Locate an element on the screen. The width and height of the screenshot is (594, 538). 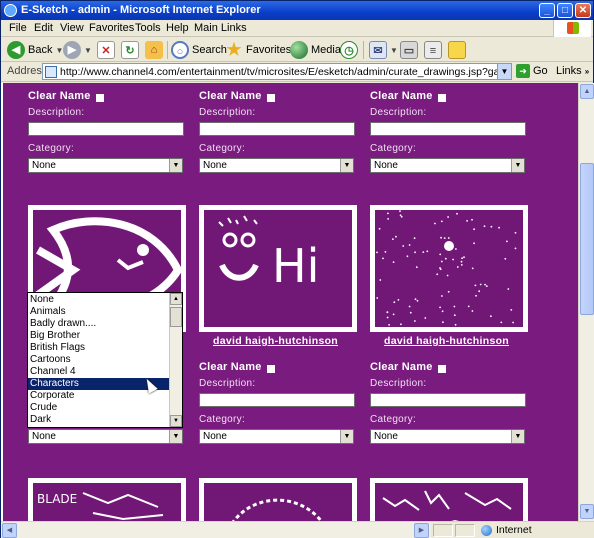
favorites-button: ★ Favorites is located at coordinates (258, 50).